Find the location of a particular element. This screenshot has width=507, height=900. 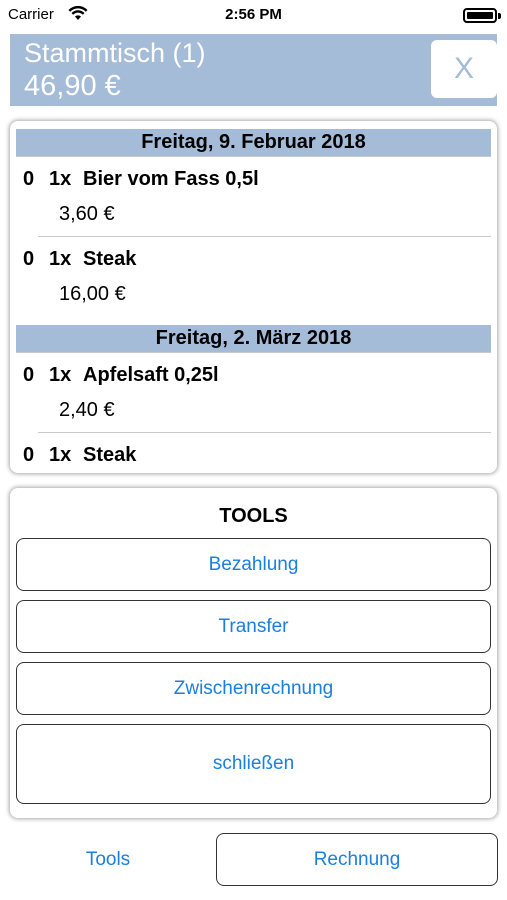

order-line: 0 1x Apfelsaft 0,25l is located at coordinates (121, 375).